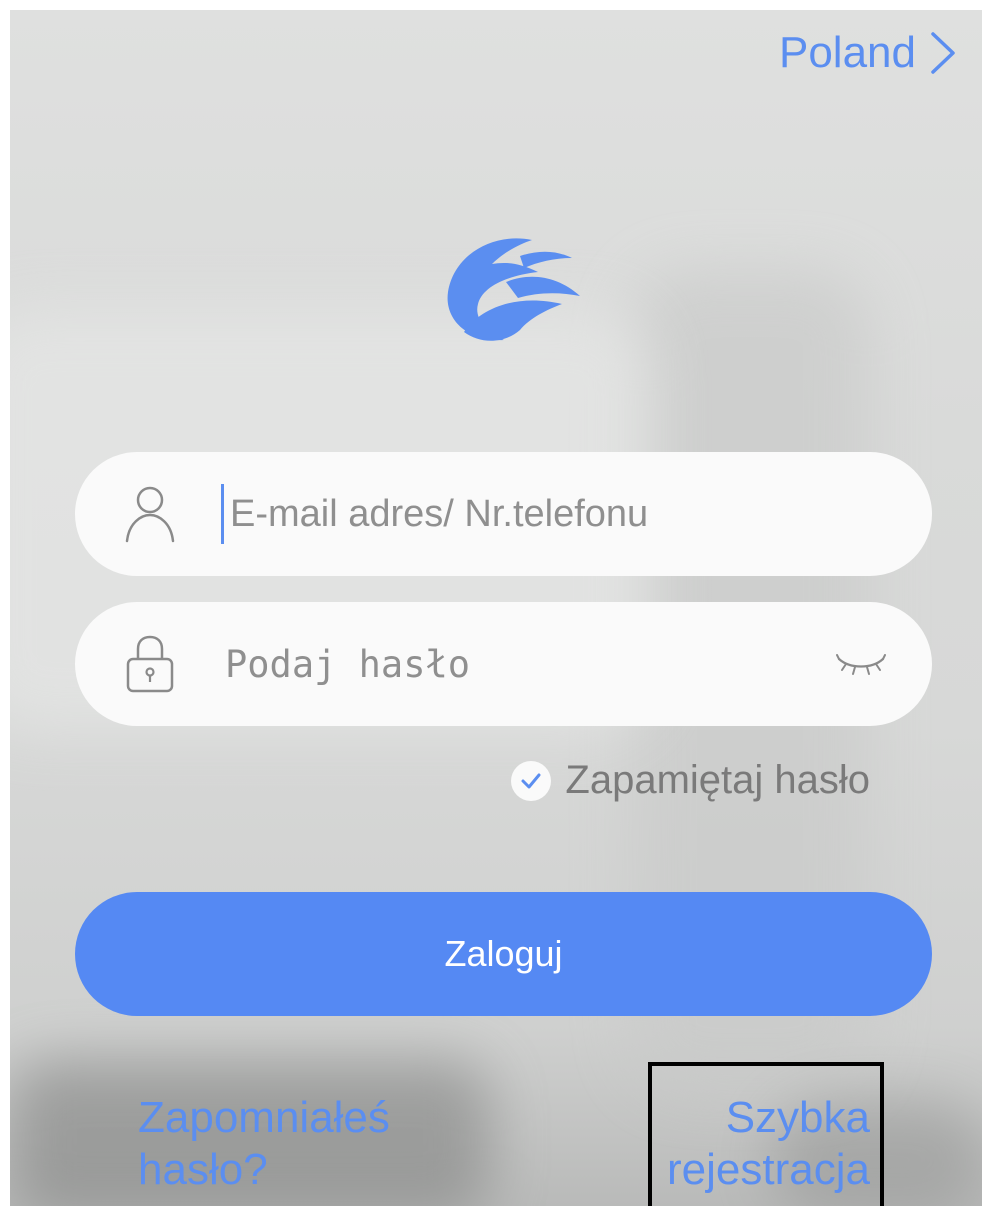  I want to click on eye-closed-icon, so click(861, 664).